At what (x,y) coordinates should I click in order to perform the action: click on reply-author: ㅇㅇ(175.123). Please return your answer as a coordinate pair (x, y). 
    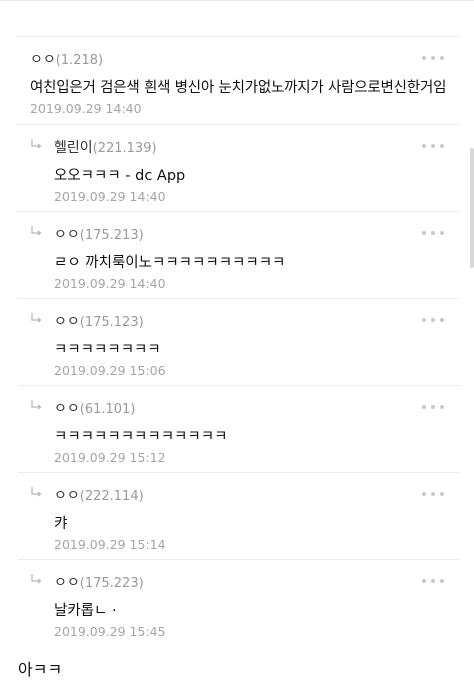
    Looking at the image, I should click on (99, 321).